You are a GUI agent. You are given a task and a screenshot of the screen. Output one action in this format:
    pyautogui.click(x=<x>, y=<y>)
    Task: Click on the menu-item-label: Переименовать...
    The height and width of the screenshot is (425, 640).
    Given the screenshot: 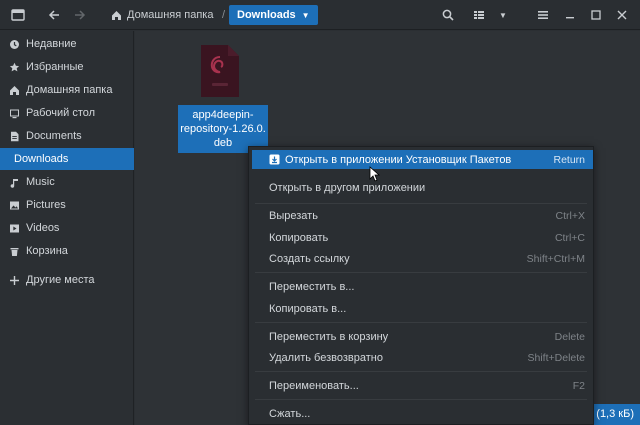 What is the action you would take?
    pyautogui.click(x=314, y=385)
    